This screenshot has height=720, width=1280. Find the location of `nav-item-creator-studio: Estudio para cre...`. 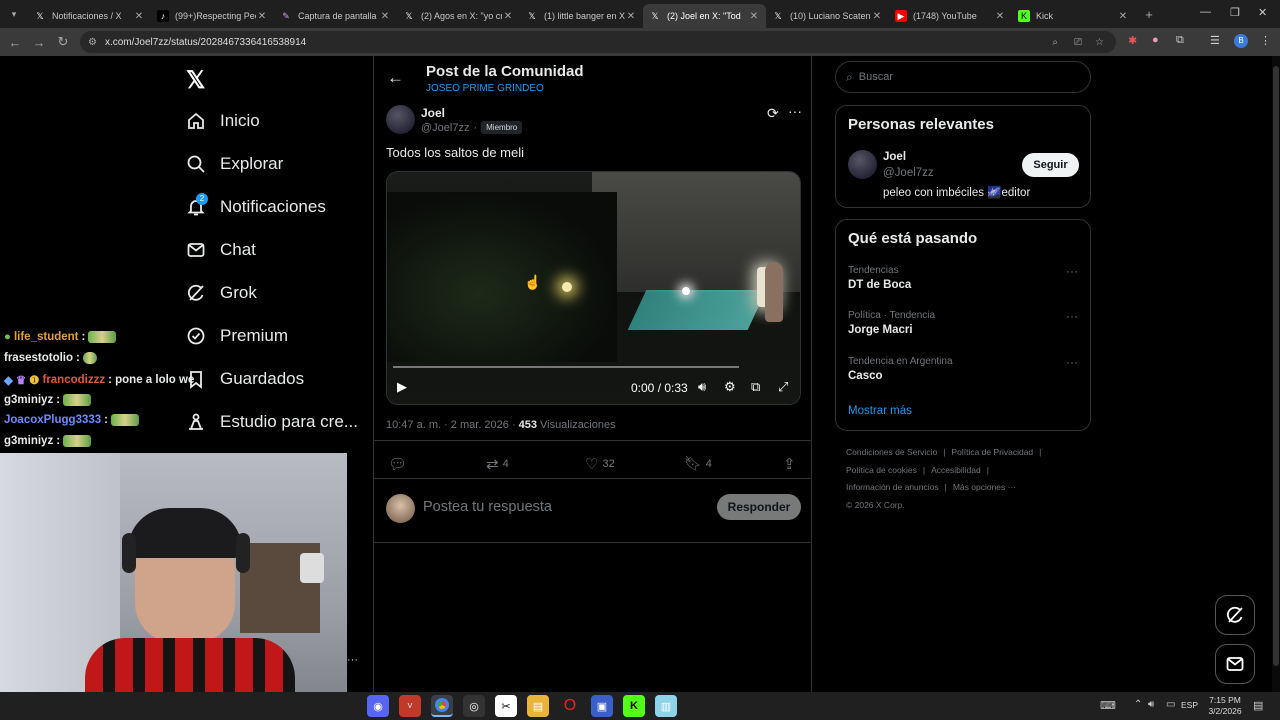

nav-item-creator-studio: Estudio para cre... is located at coordinates (272, 422).